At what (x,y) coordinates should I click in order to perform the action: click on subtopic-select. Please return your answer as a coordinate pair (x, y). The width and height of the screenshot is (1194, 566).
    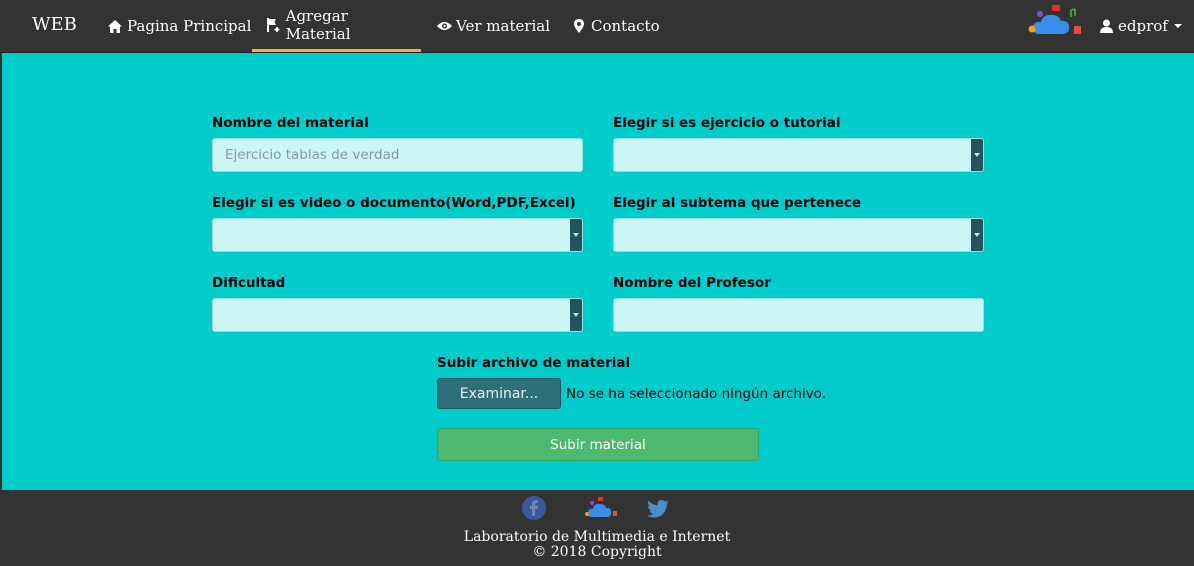
    Looking at the image, I should click on (798, 235).